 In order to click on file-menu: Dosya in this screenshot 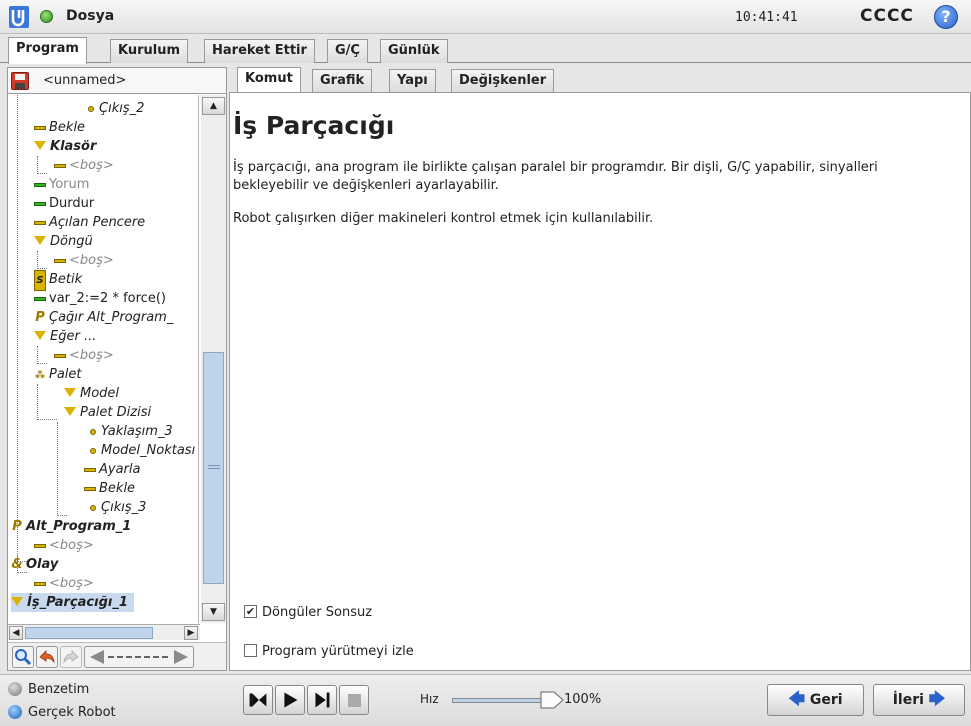, I will do `click(90, 16)`.